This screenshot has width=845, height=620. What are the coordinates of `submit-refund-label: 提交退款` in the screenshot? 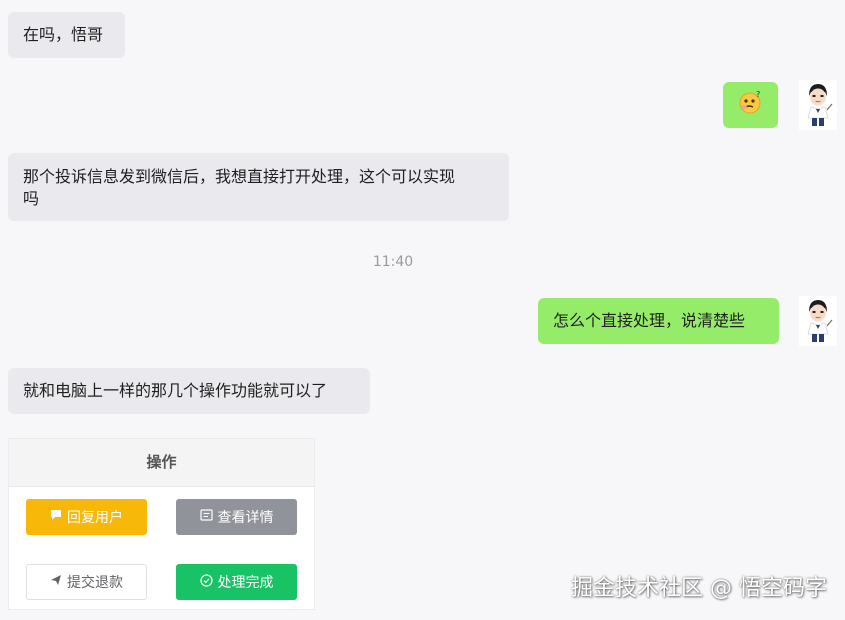 It's located at (95, 583).